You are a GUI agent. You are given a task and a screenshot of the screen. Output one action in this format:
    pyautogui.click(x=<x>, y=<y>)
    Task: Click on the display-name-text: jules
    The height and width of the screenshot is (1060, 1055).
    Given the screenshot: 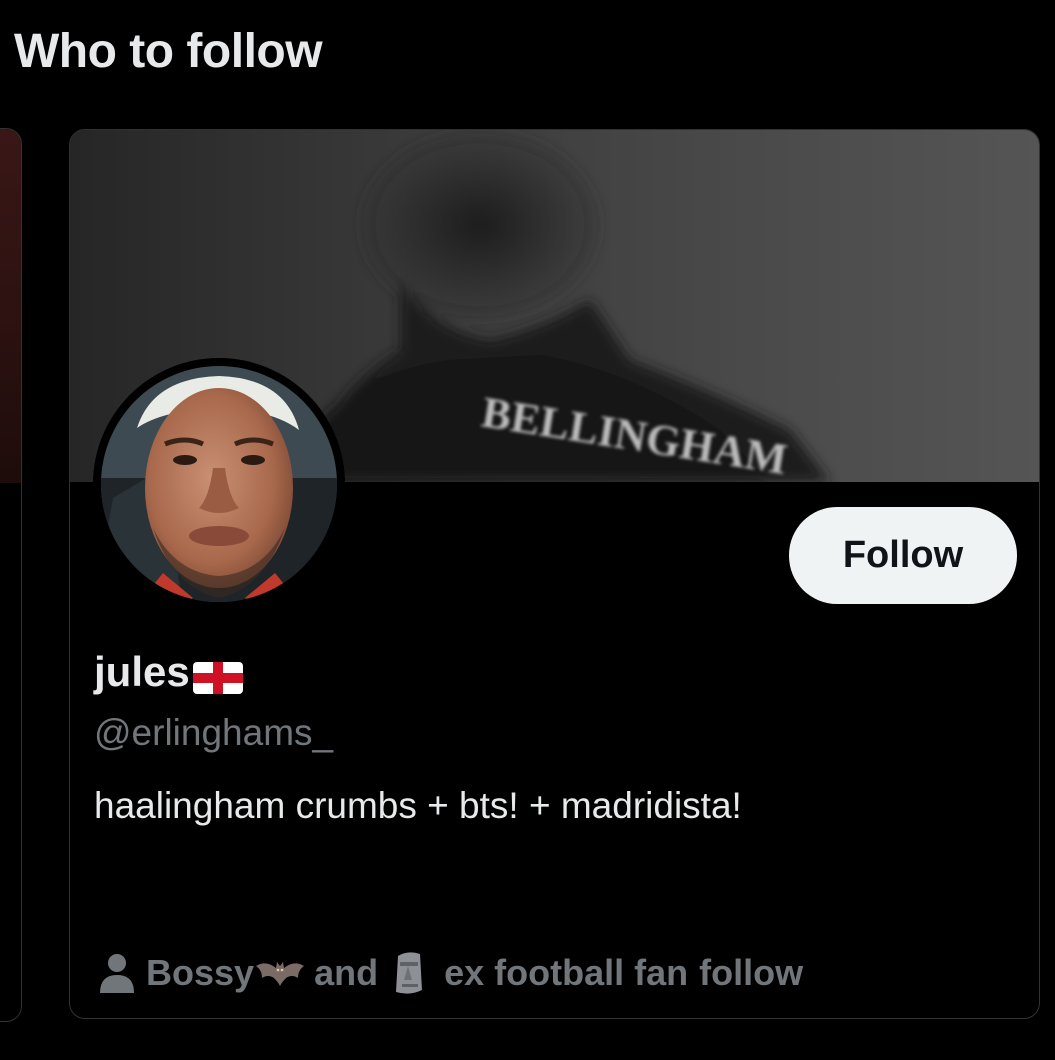 What is the action you would take?
    pyautogui.click(x=142, y=672)
    